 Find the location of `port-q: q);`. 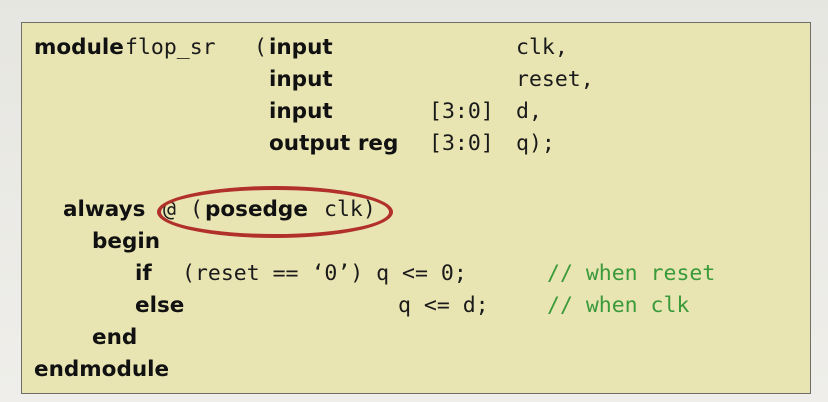

port-q: q); is located at coordinates (535, 143).